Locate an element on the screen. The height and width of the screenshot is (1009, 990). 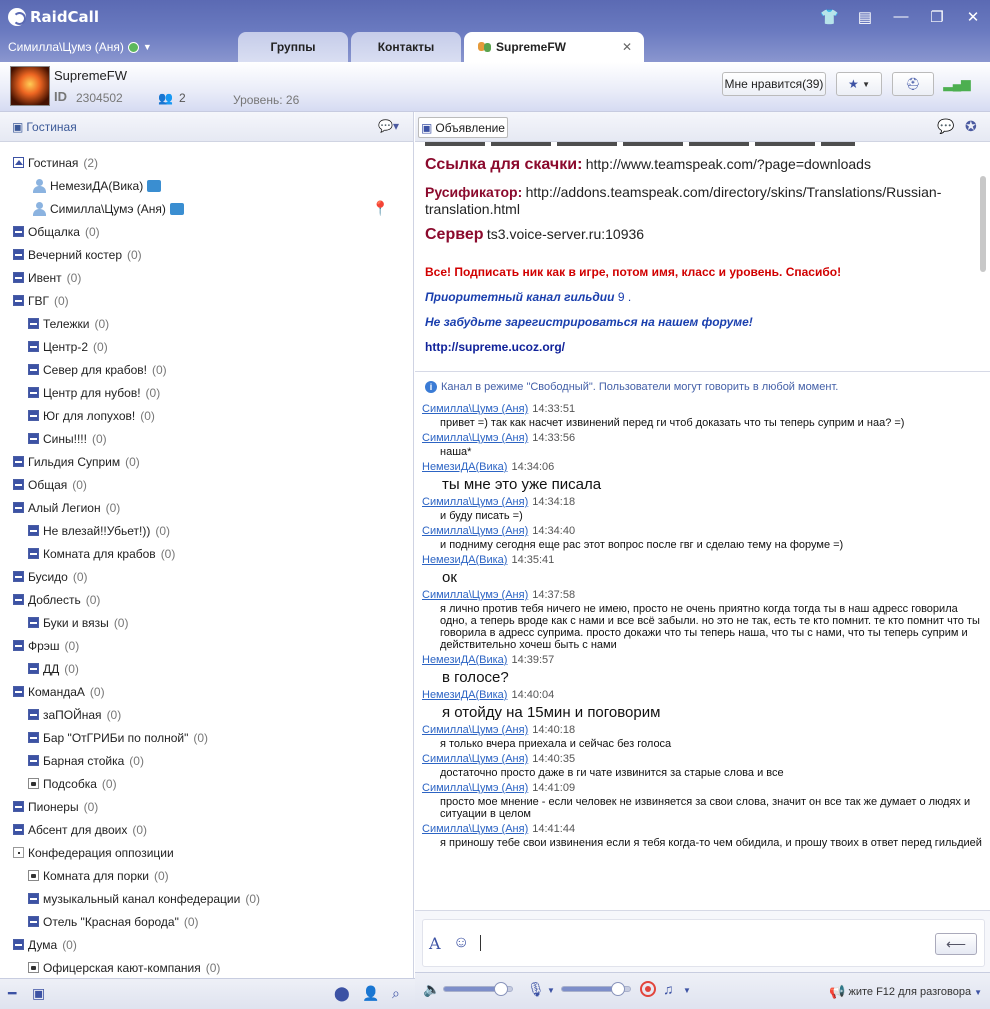
download-url: http://www.teamspeak.com/?page=downloads is located at coordinates (728, 164).